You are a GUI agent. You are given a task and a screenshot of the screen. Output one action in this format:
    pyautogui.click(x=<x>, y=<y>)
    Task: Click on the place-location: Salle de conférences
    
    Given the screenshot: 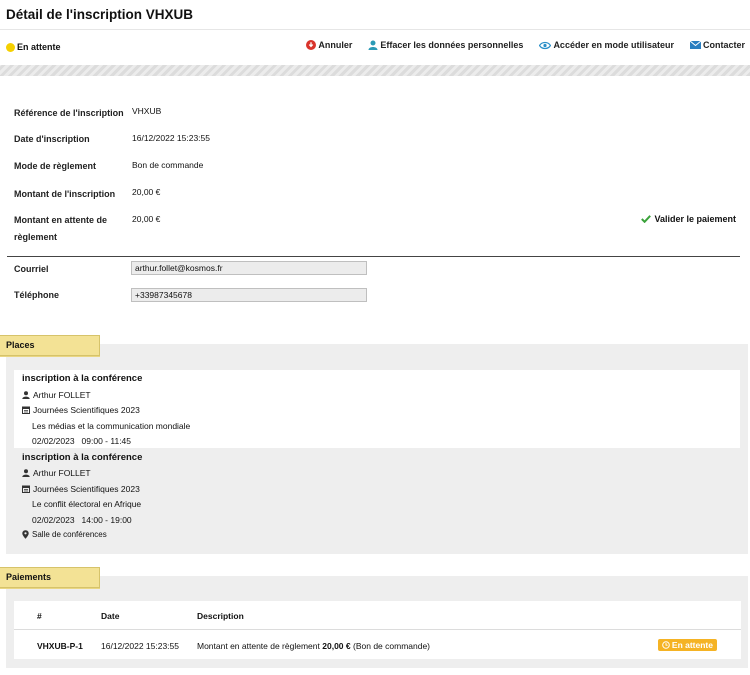 What is the action you would take?
    pyautogui.click(x=64, y=534)
    